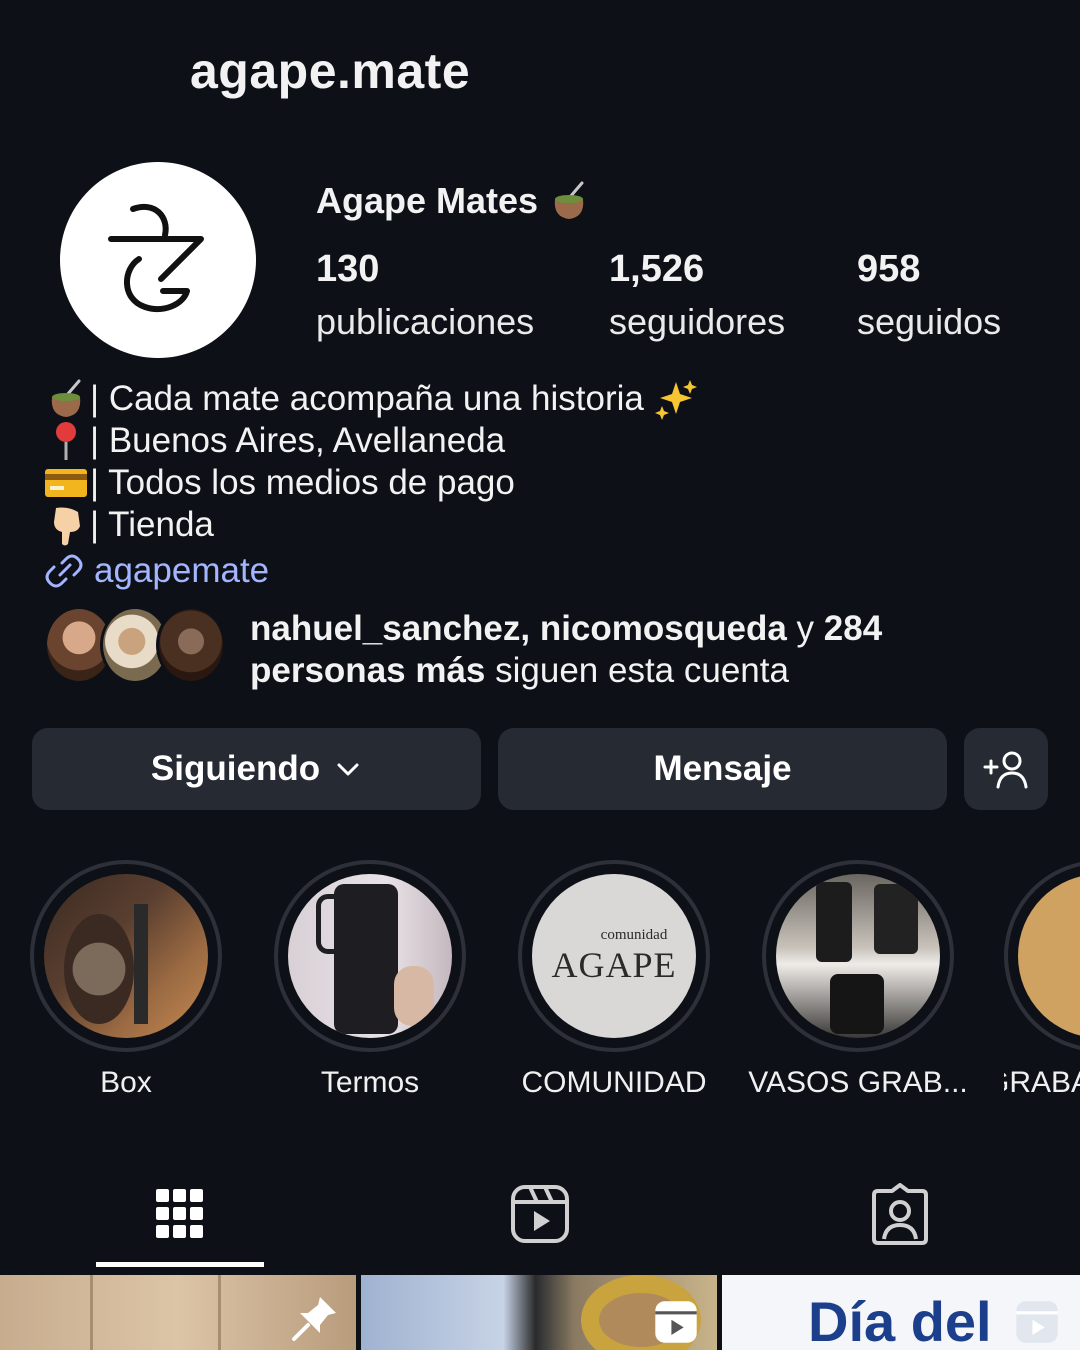 The height and width of the screenshot is (1350, 1080). Describe the element at coordinates (634, 934) in the screenshot. I see `cover-small-text: comunidad` at that location.